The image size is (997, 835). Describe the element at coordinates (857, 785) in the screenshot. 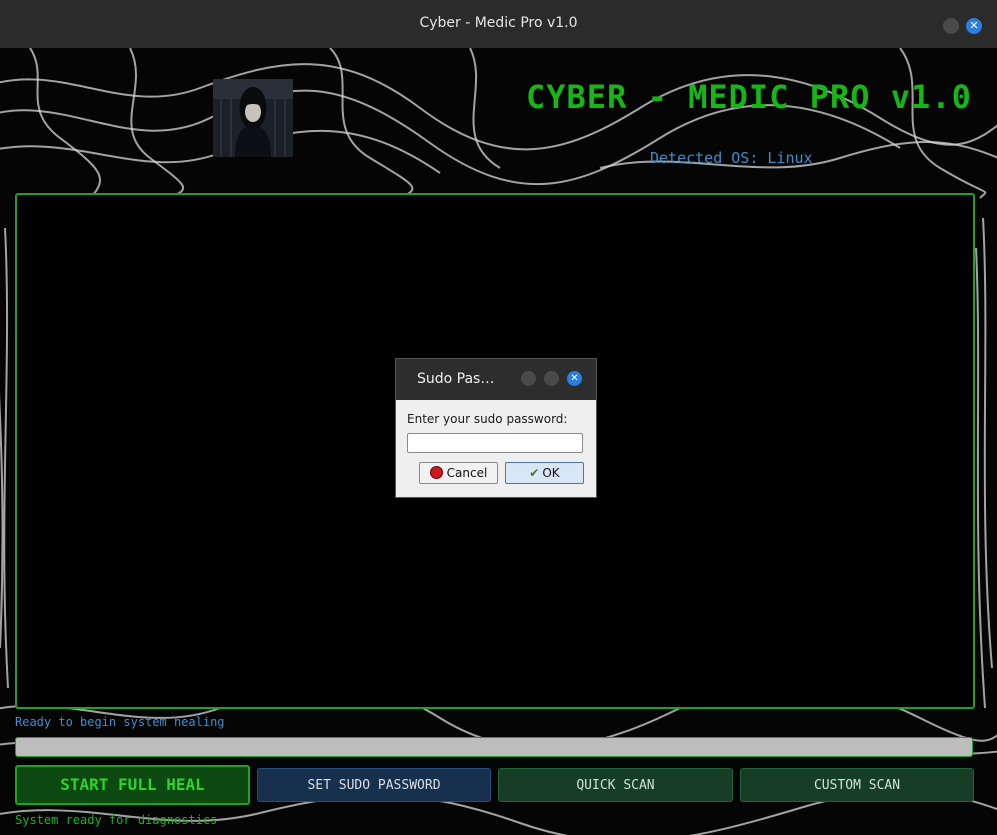

I see `custom-scan-button: CUSTOM SCAN` at that location.